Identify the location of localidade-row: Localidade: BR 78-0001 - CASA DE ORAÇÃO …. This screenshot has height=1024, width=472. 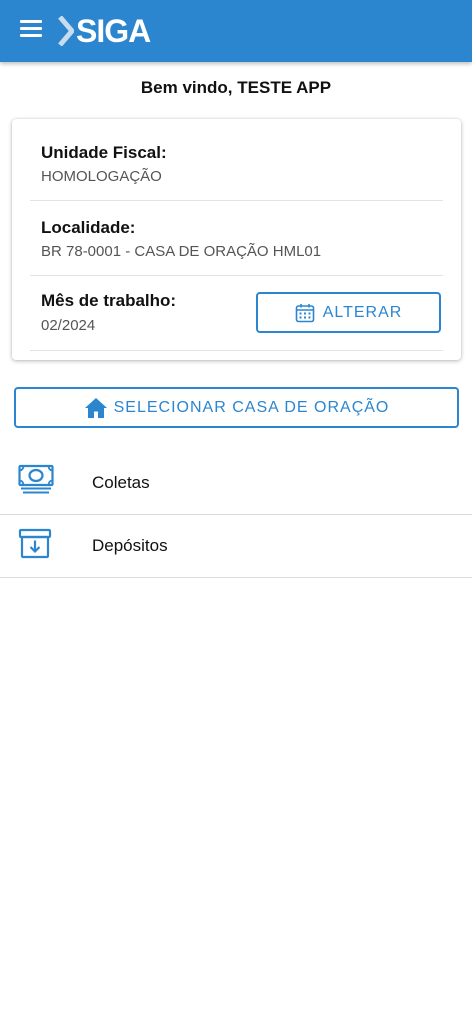
(236, 238).